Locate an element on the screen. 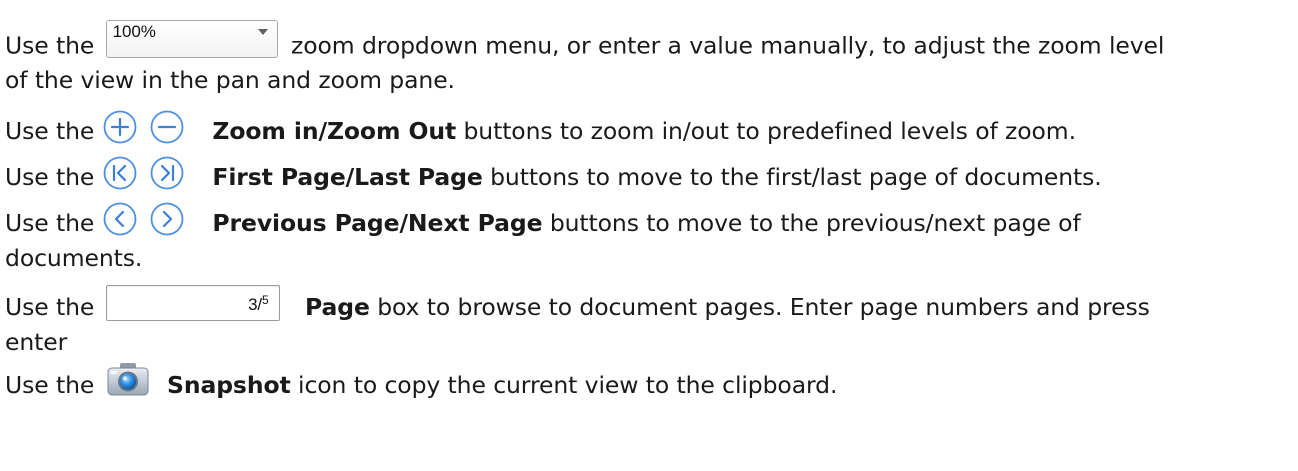 This screenshot has width=1298, height=471. paragraph-zoom-dropdown-line2: of the view in the pan and zoom pane. is located at coordinates (230, 80).